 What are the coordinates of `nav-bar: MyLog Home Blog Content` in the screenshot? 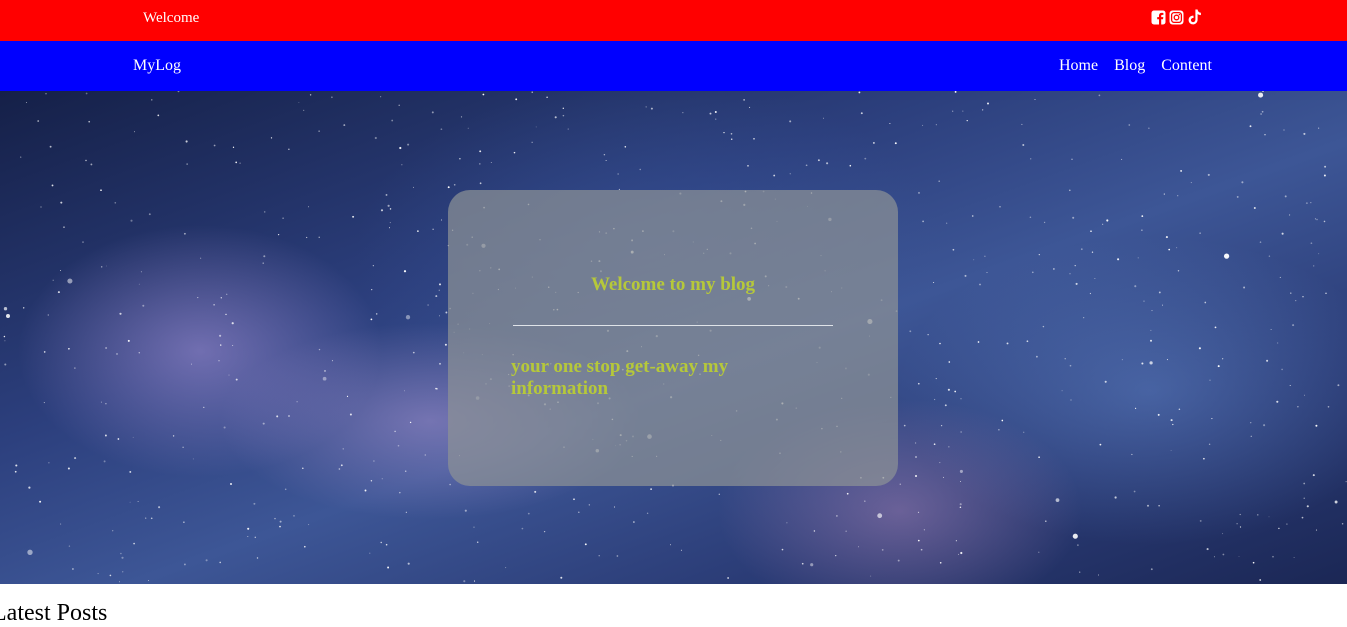 It's located at (673, 66).